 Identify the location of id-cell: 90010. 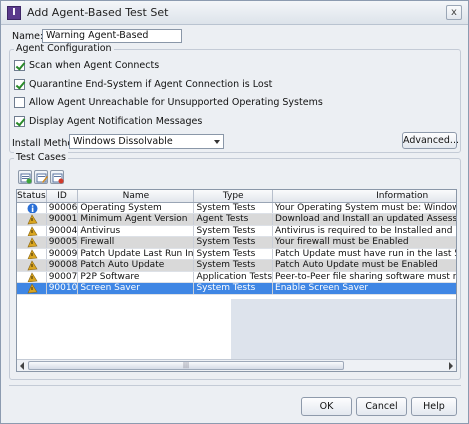
(62, 288).